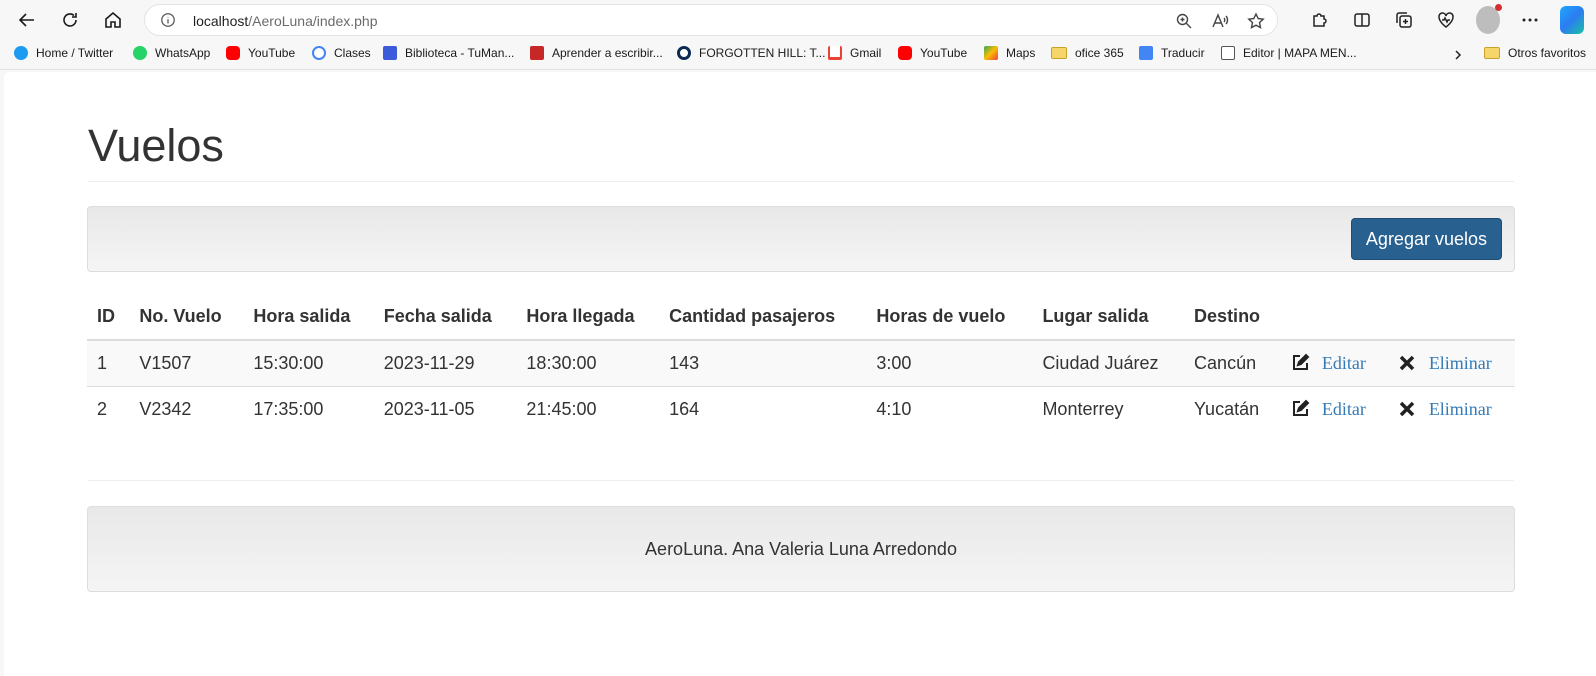 This screenshot has width=1596, height=676. I want to click on cell-departure-date: 2023-11-29, so click(445, 362).